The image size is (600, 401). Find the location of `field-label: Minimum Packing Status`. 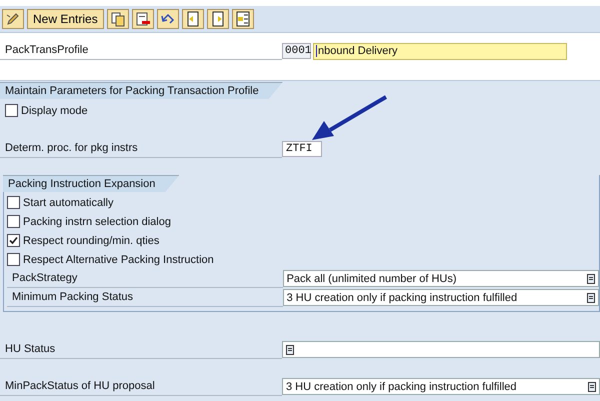

field-label: Minimum Packing Status is located at coordinates (145, 297).